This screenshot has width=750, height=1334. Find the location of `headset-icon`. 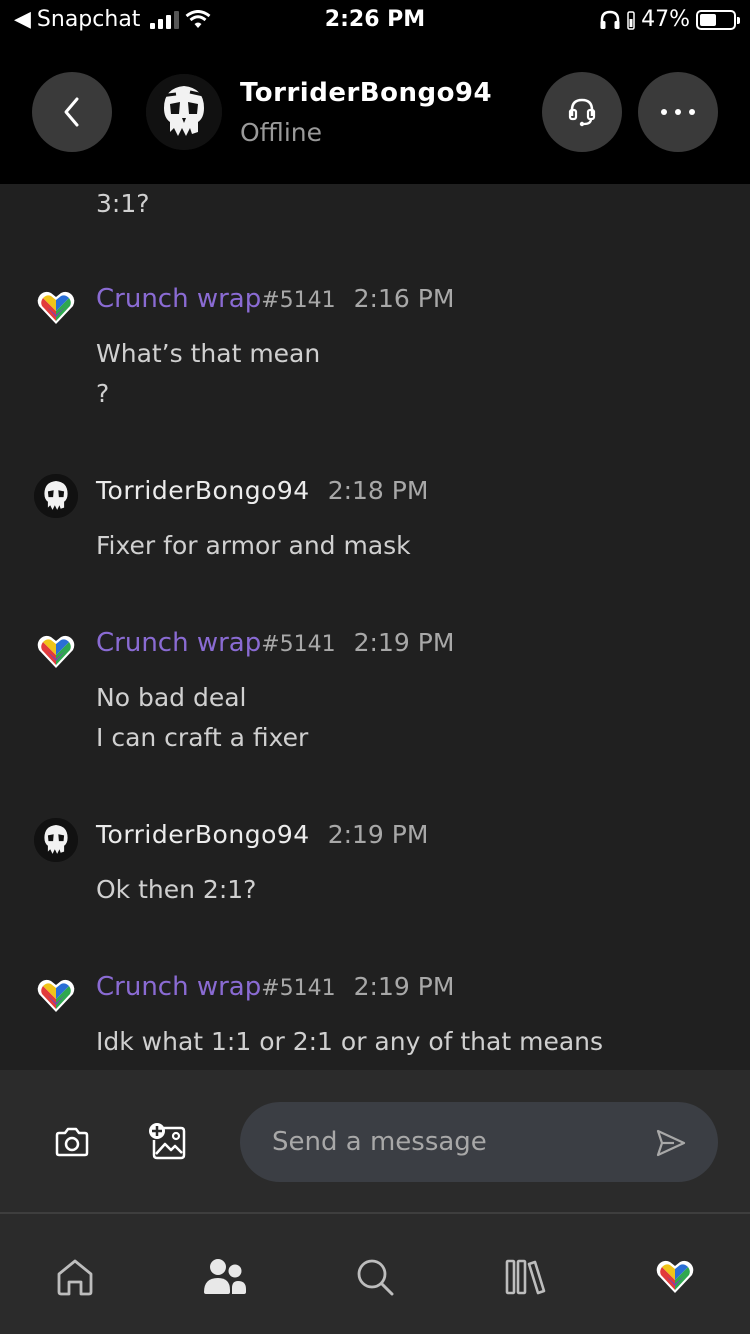

headset-icon is located at coordinates (582, 112).